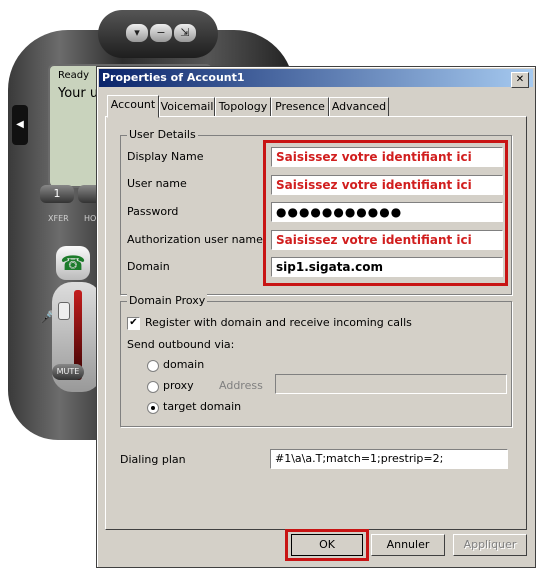 This screenshot has height=572, width=542. Describe the element at coordinates (185, 33) in the screenshot. I see `arrow-down-icon: ⇲` at that location.